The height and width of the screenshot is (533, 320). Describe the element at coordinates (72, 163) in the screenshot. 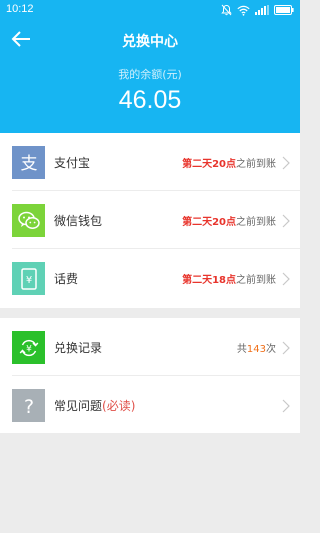

I see `payout-label: 支付宝` at that location.